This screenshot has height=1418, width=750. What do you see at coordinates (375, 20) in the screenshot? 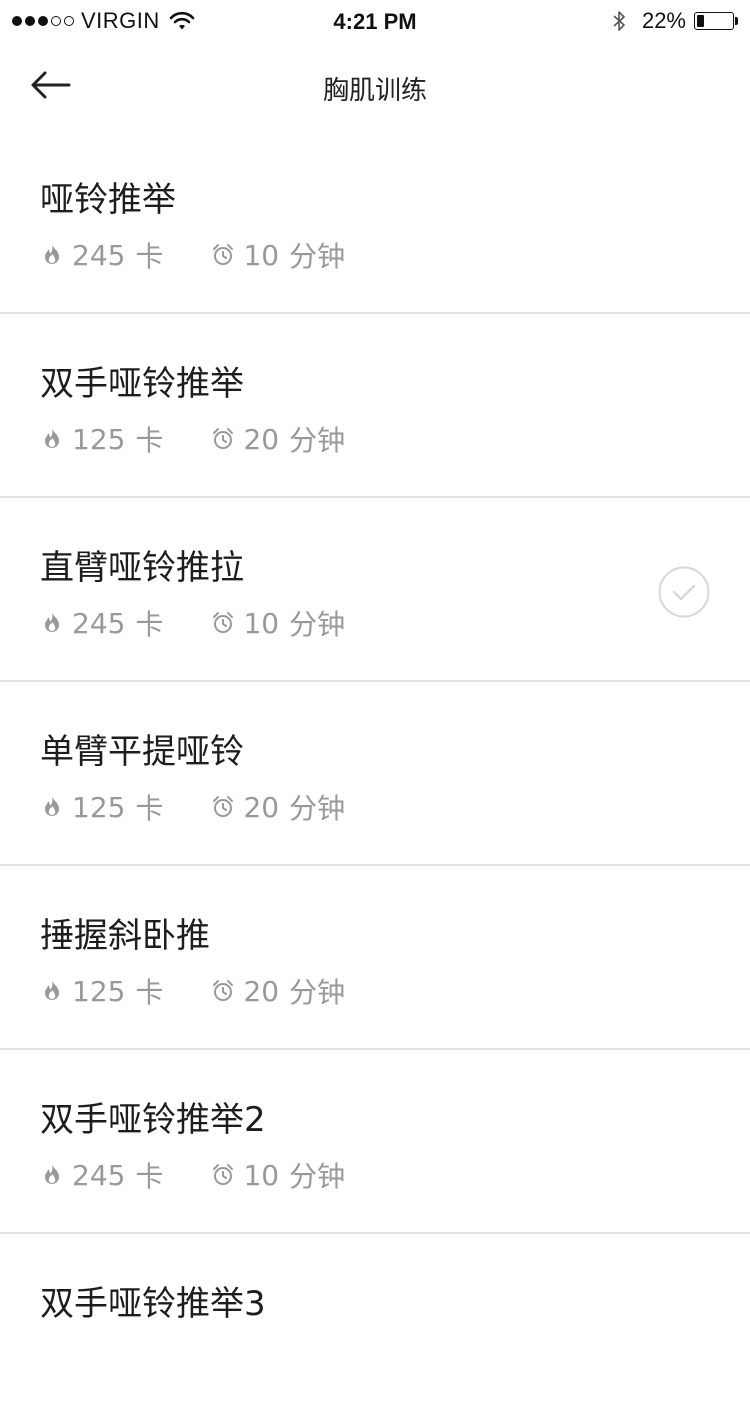
I see `status-bar: VIRGIN 4:21 PM 22%` at bounding box center [375, 20].